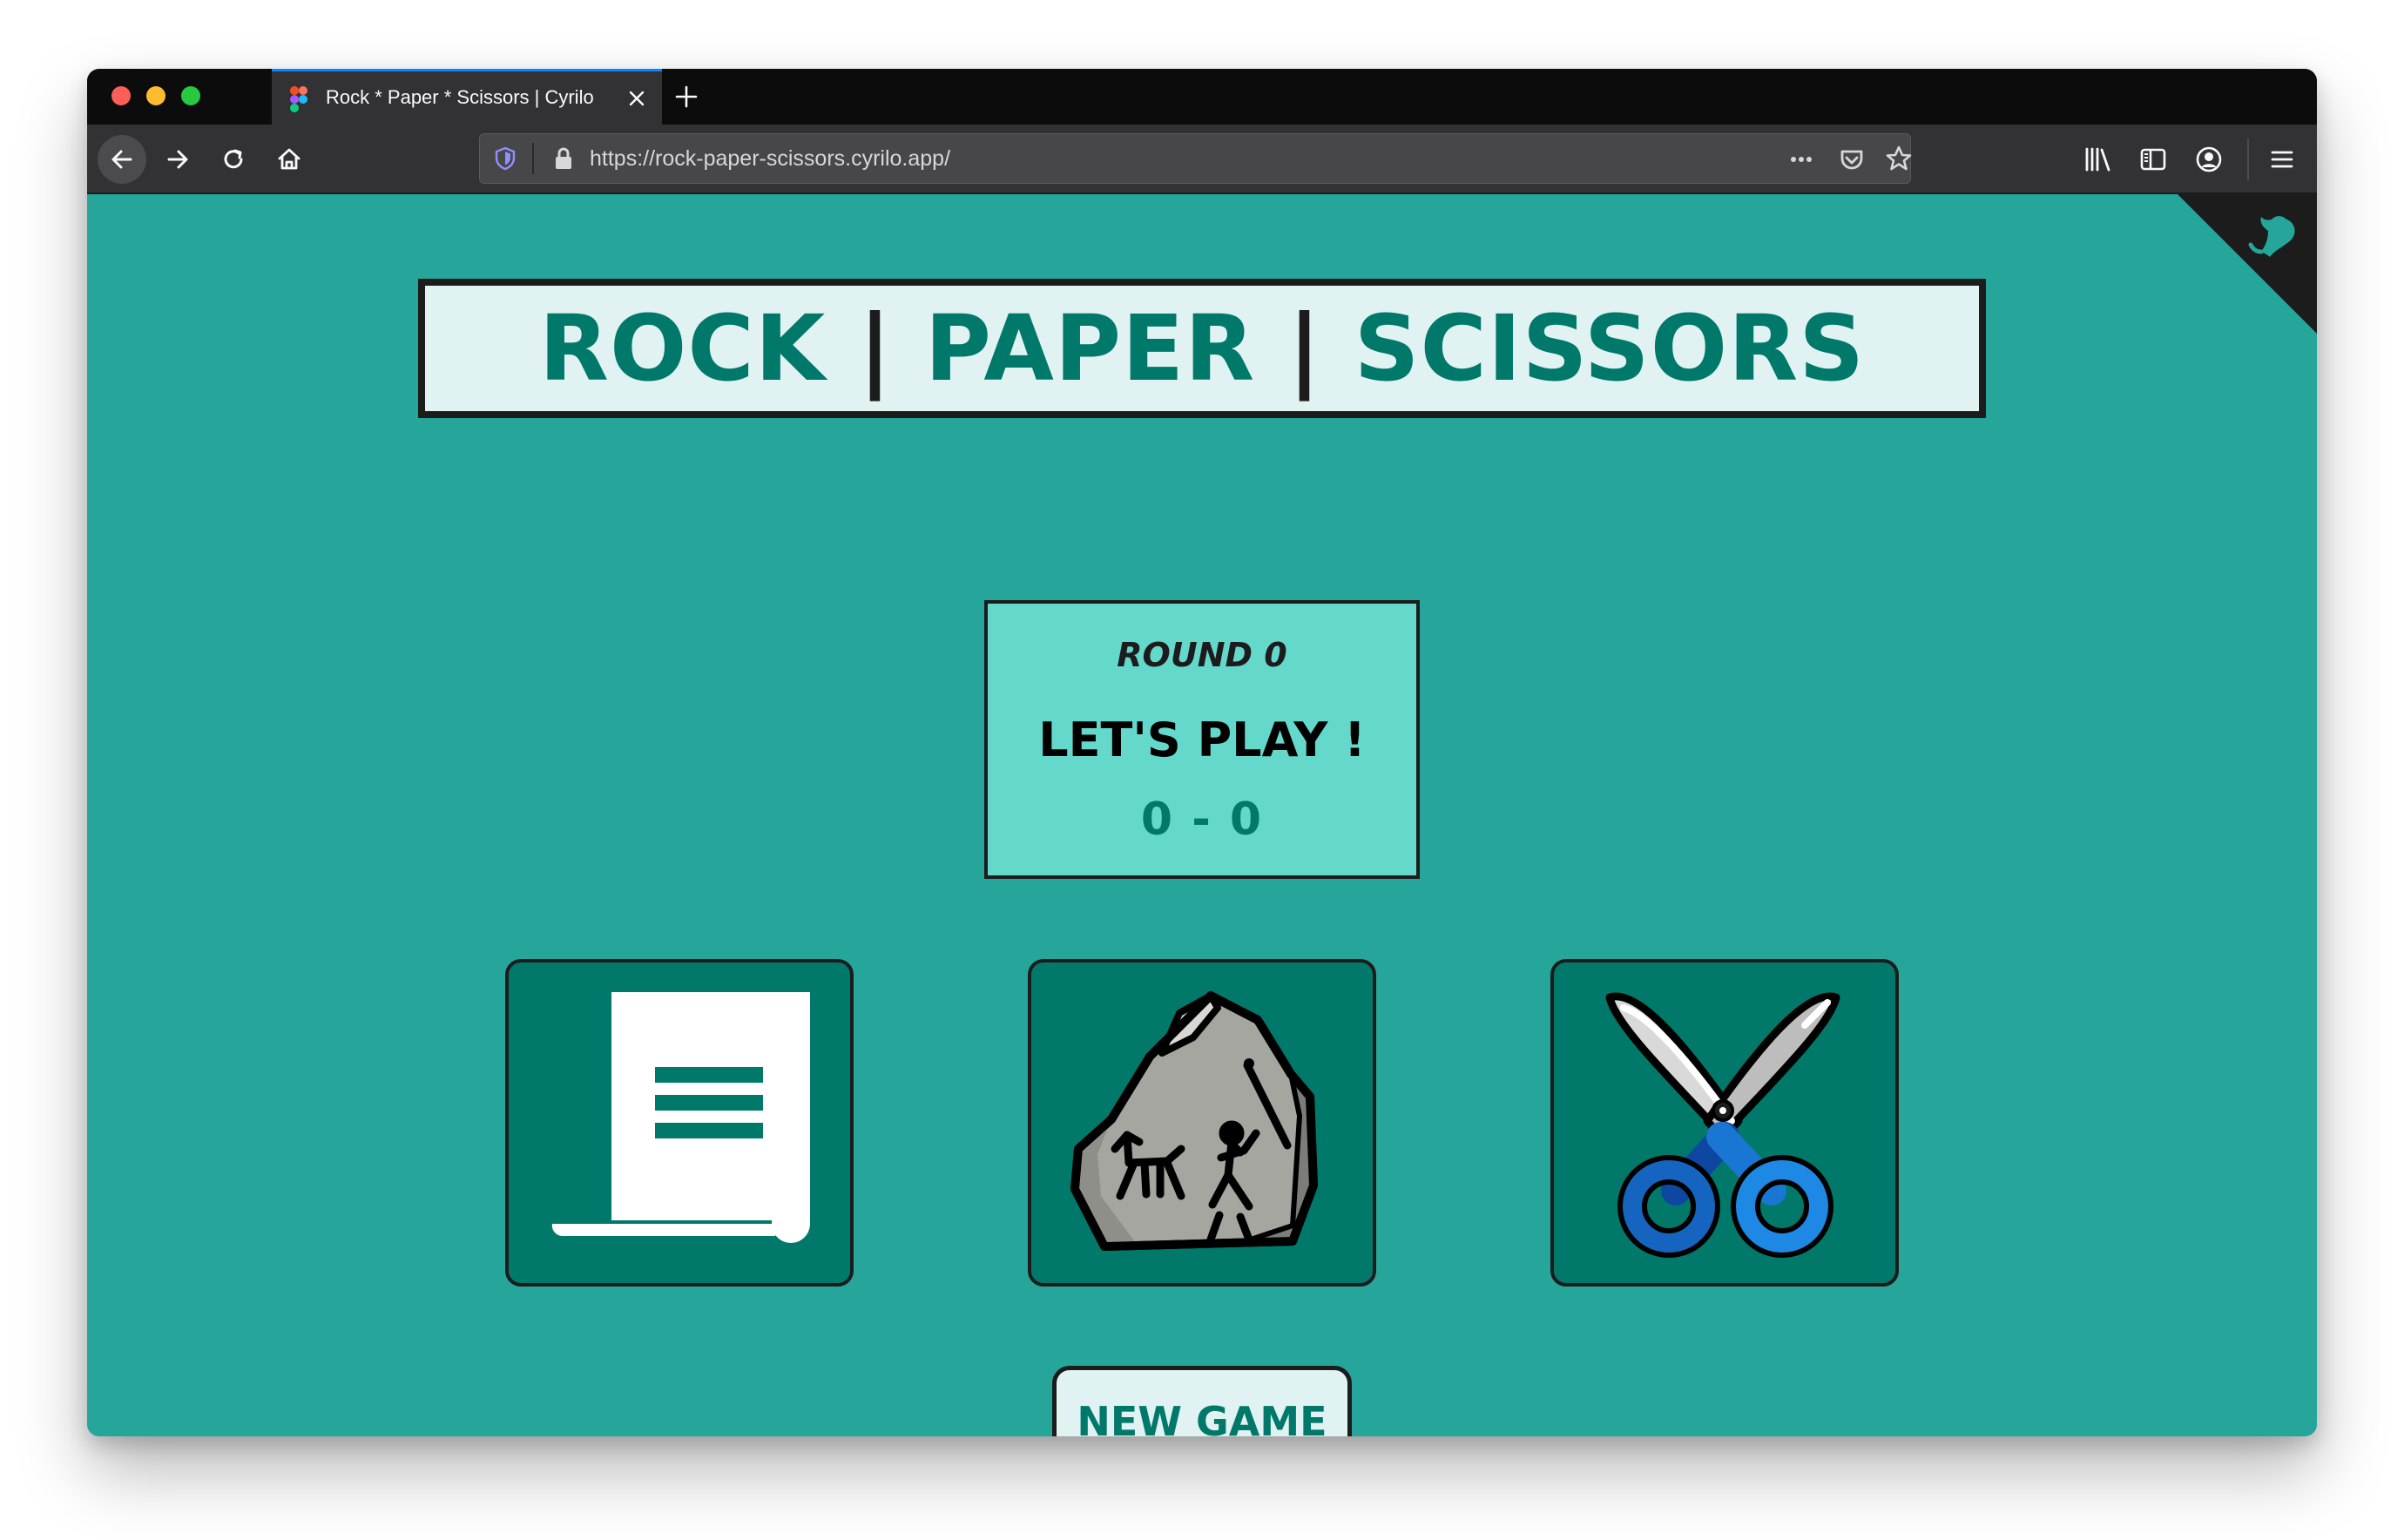  What do you see at coordinates (686, 97) in the screenshot?
I see `new-tab-icon` at bounding box center [686, 97].